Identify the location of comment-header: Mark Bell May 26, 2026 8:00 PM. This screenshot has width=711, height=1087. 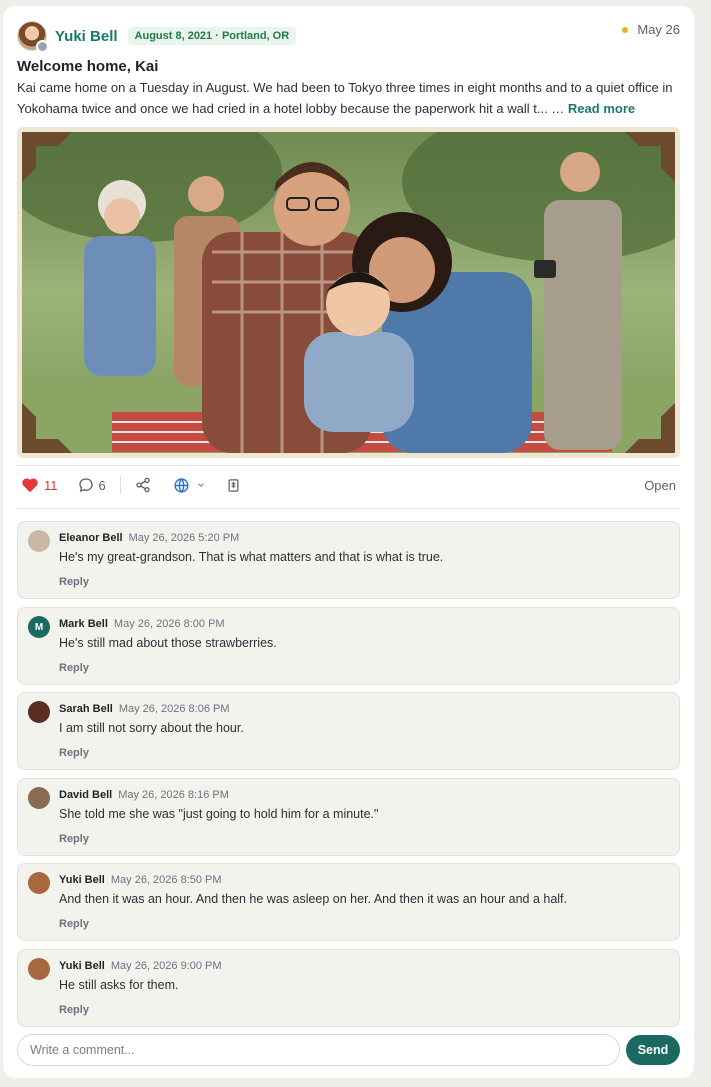
(142, 624).